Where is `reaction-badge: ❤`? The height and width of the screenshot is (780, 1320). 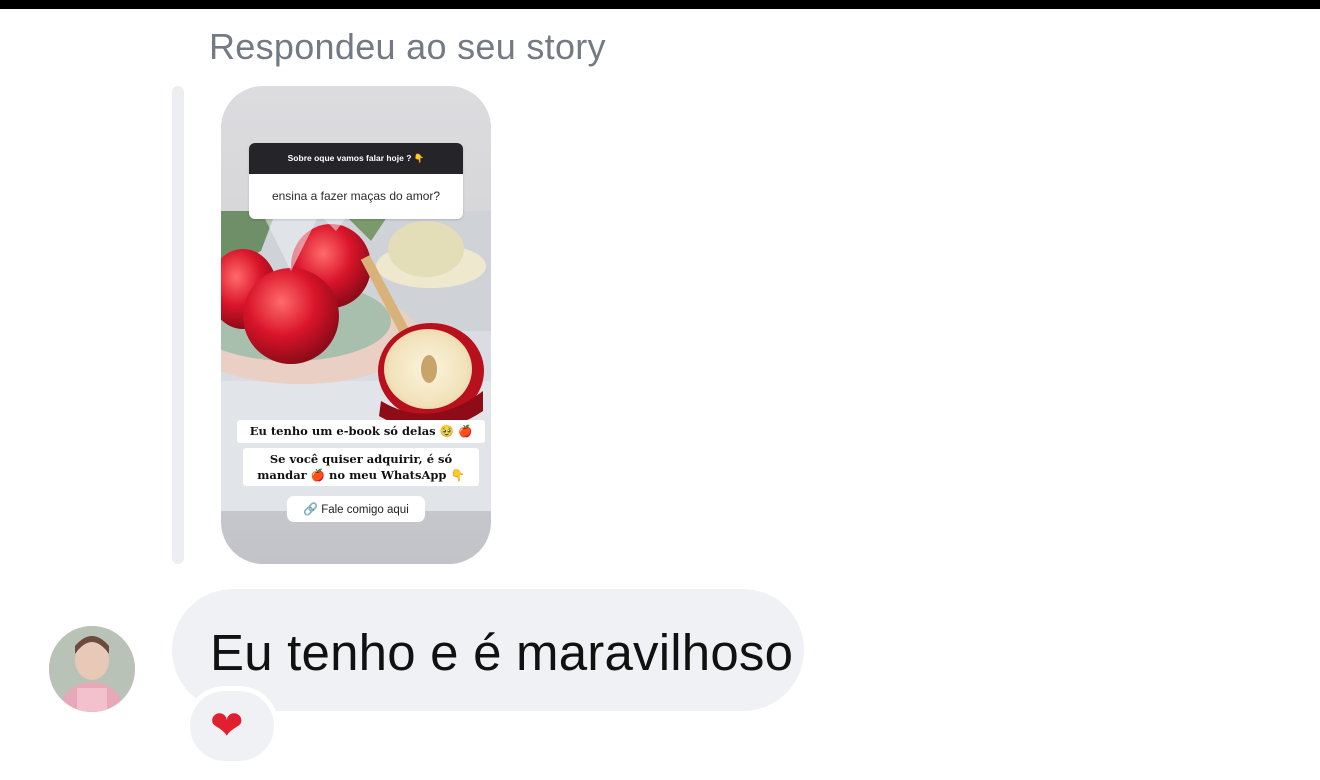 reaction-badge: ❤ is located at coordinates (232, 726).